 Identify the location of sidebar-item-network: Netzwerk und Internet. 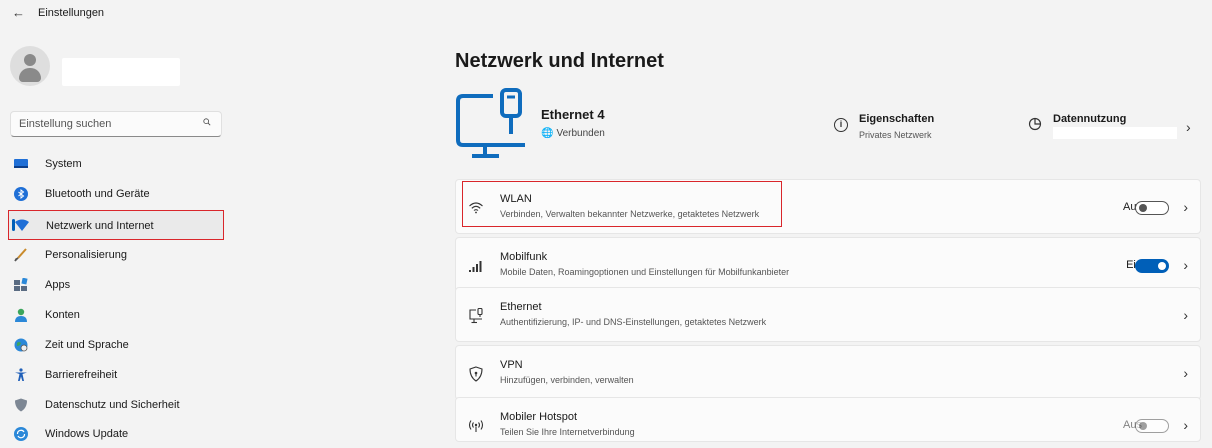
(116, 225).